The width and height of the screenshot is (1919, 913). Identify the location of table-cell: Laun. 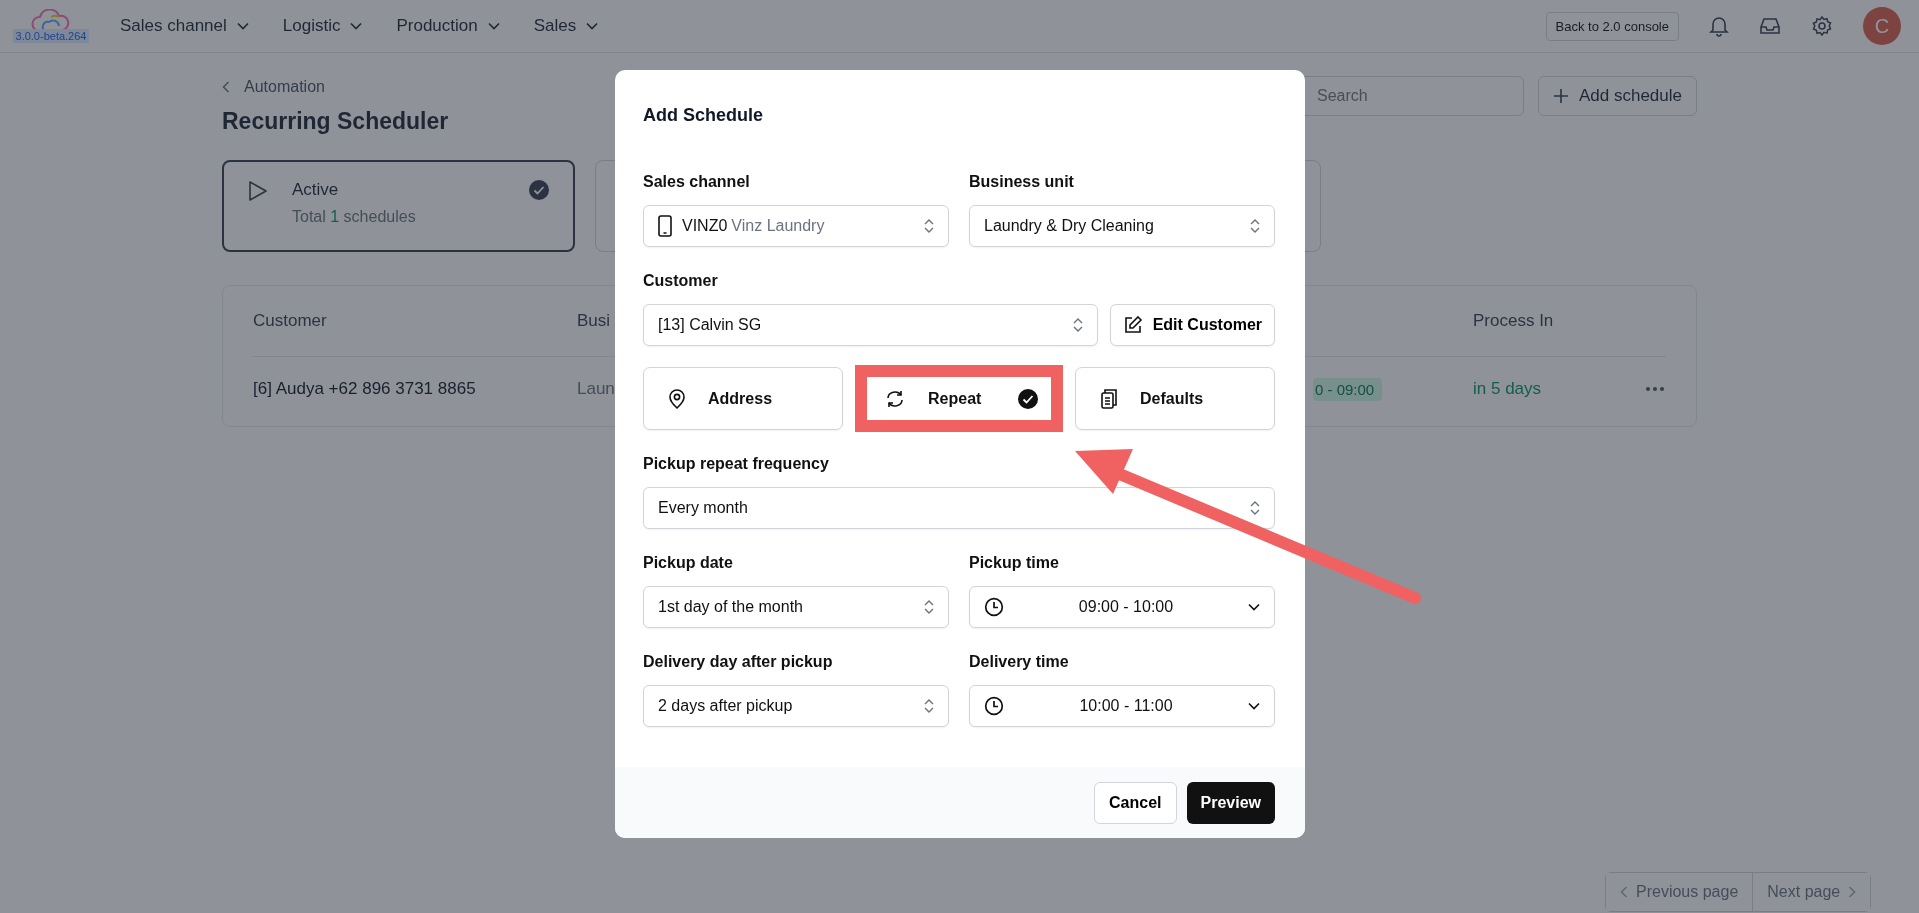
(596, 389).